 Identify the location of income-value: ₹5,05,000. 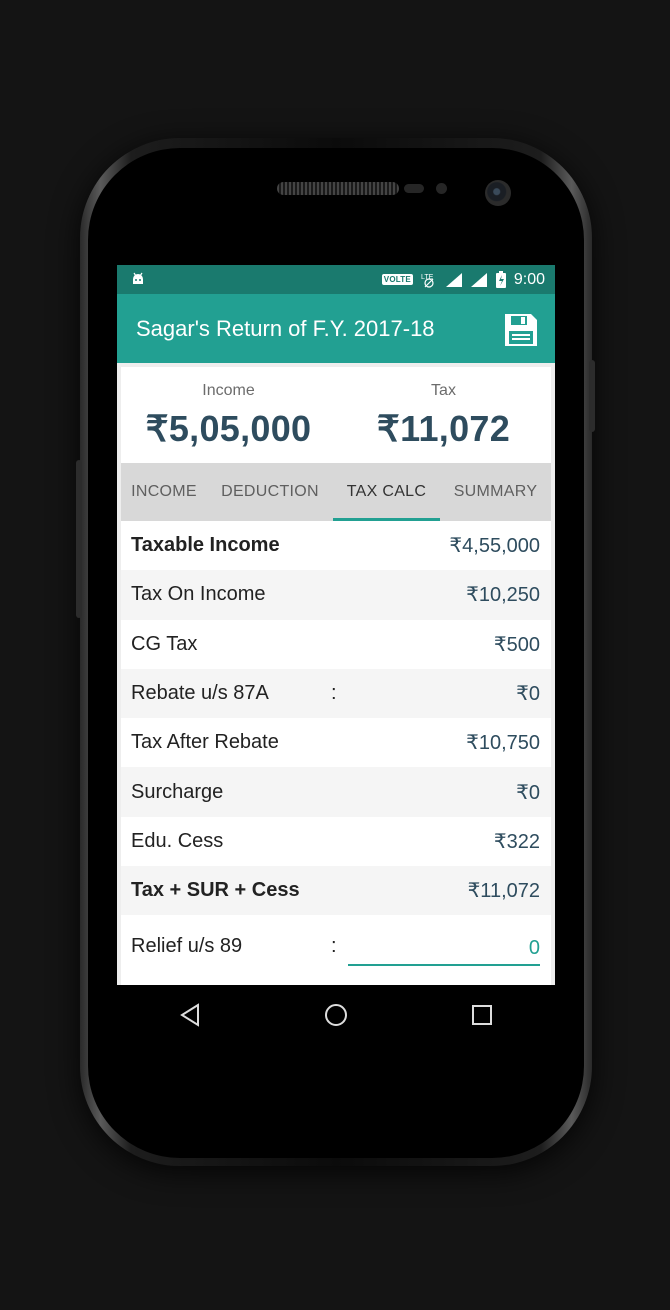
(228, 428).